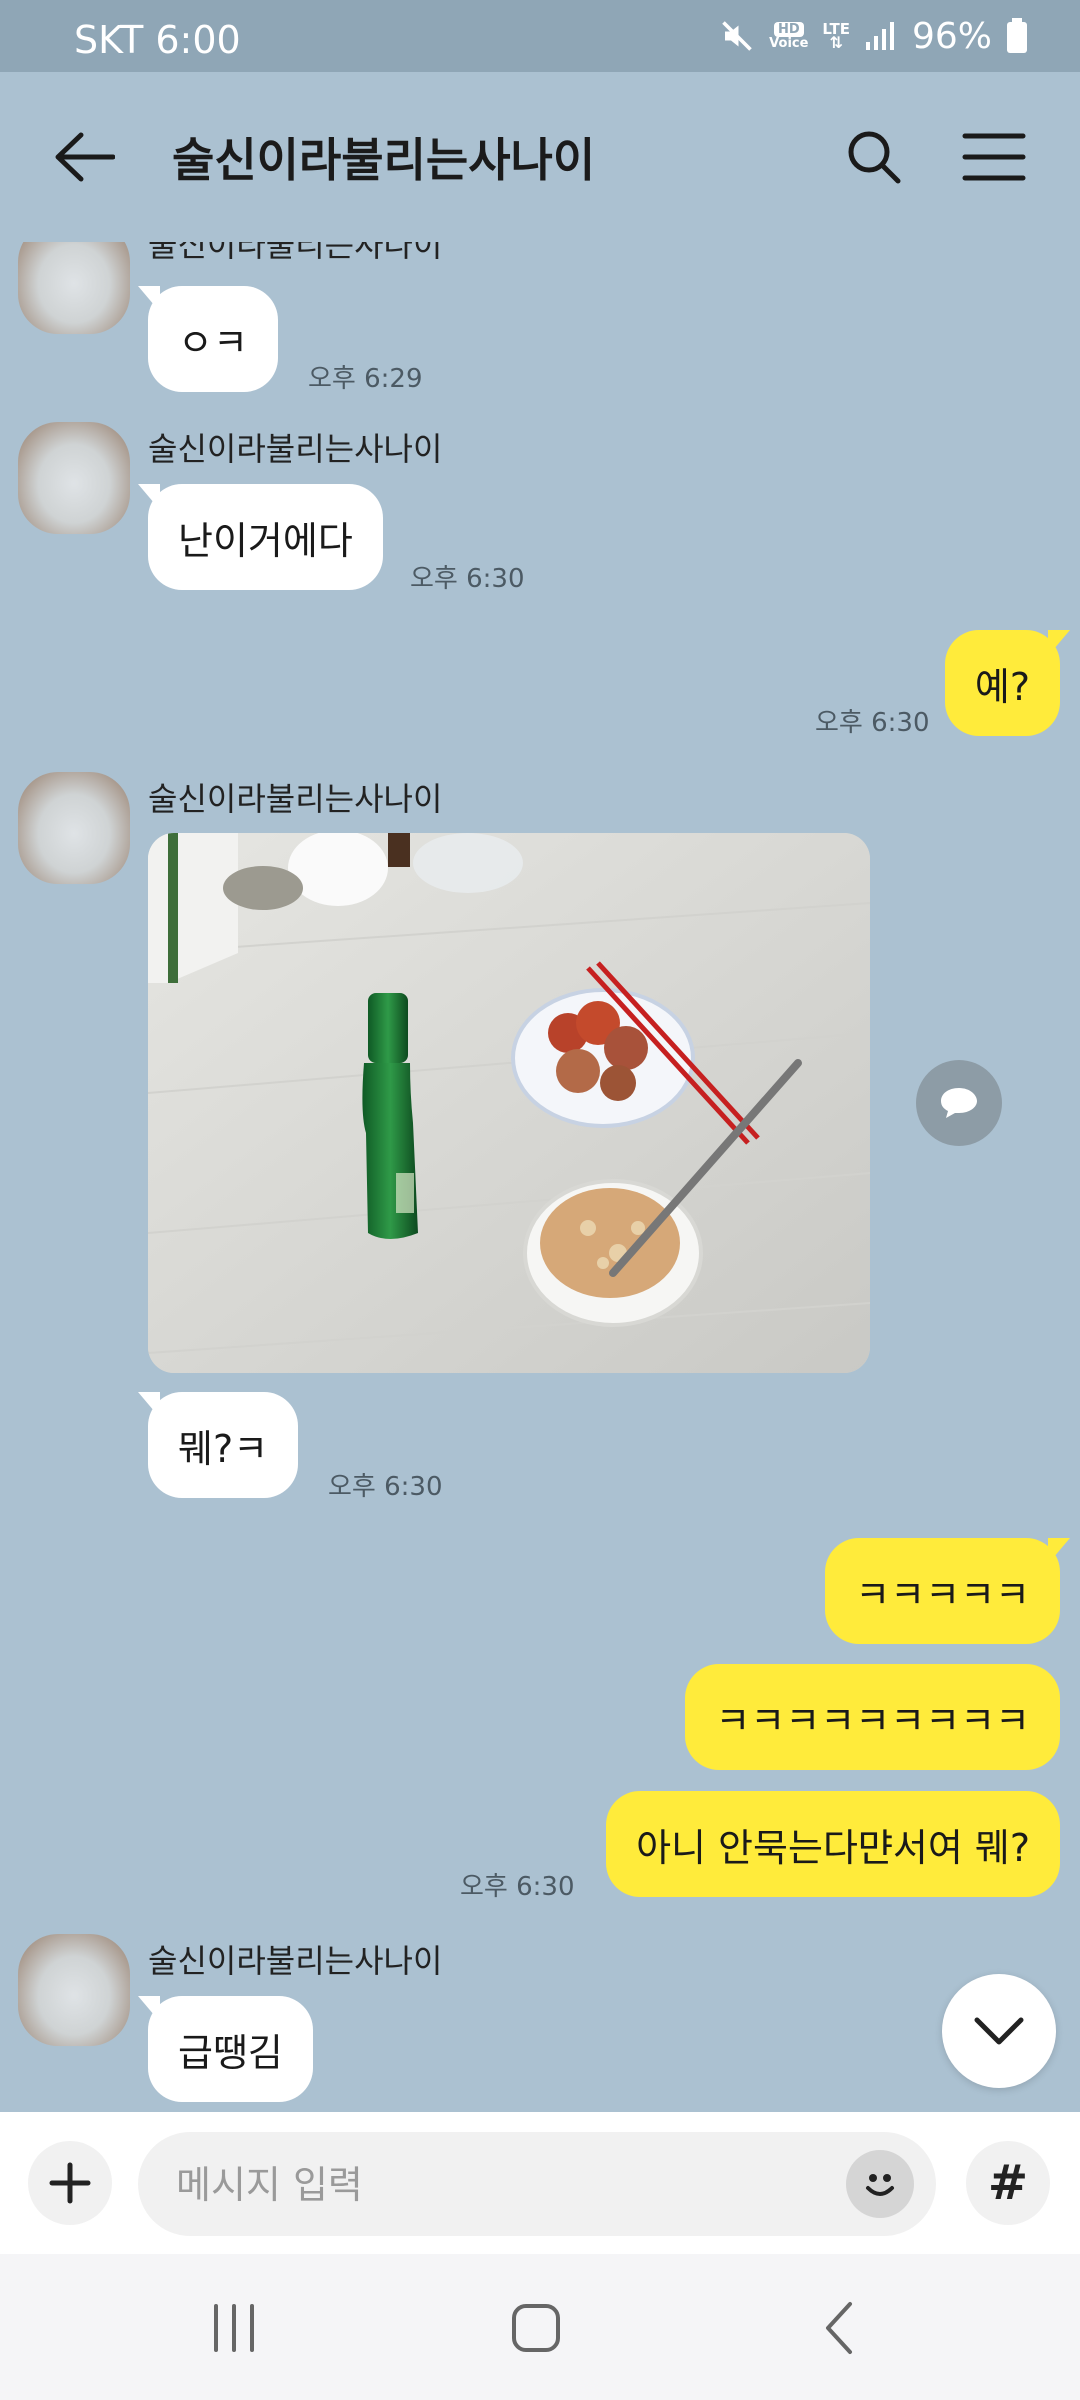 The height and width of the screenshot is (2400, 1080). Describe the element at coordinates (225, 2049) in the screenshot. I see `message-bubble: 급땡김` at that location.